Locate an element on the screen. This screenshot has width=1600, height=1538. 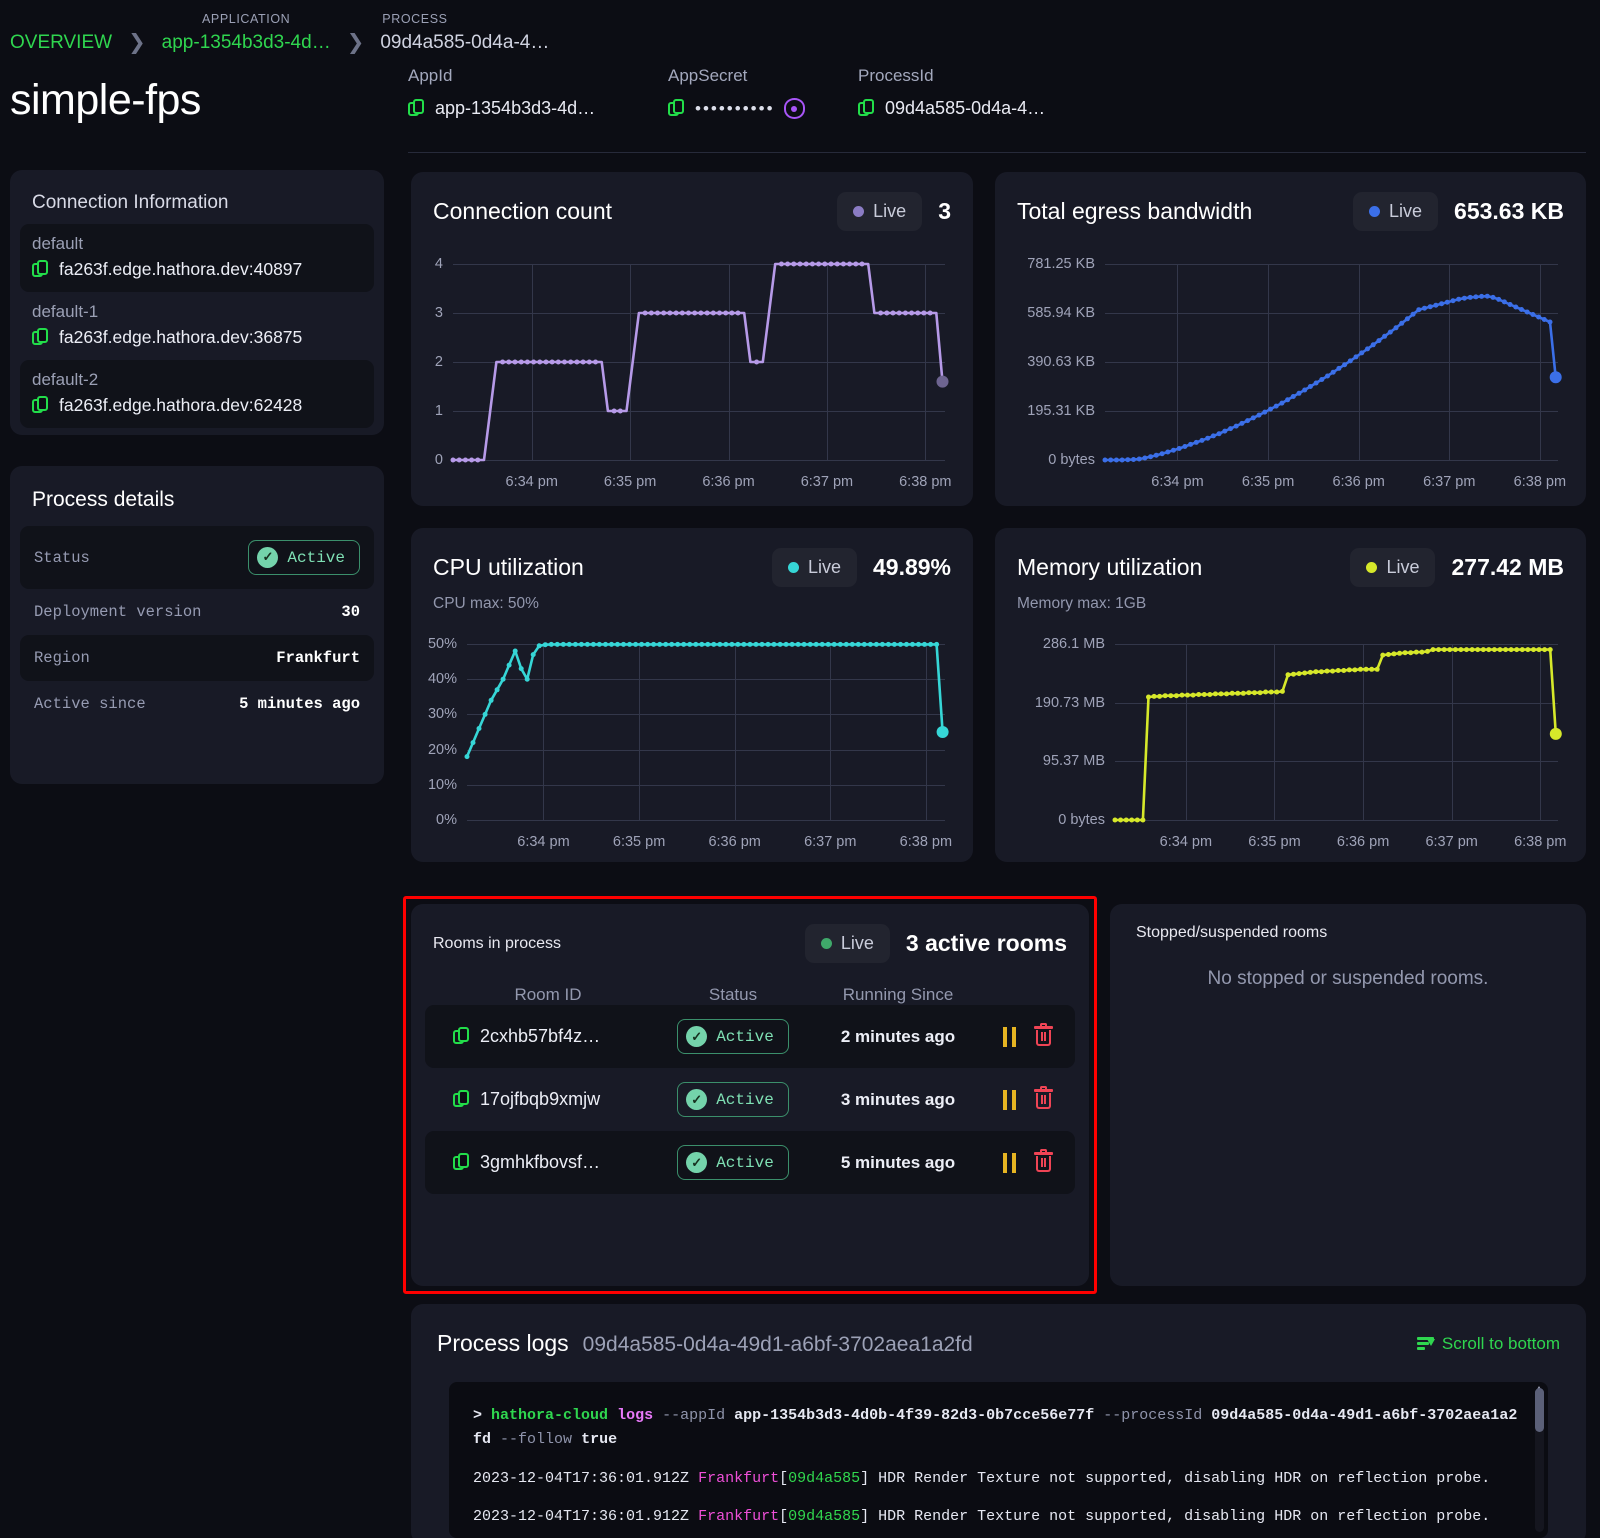
appid-label: AppId is located at coordinates (430, 75).